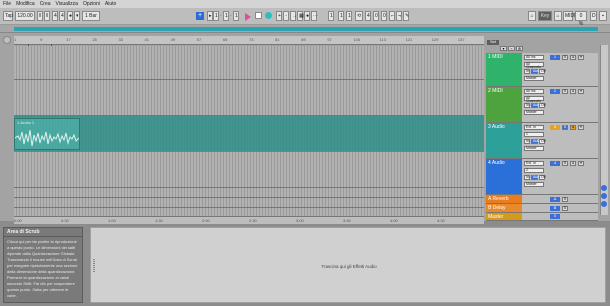 The width and height of the screenshot is (610, 306). I want to click on track-name-reverb: A Reverb, so click(504, 199).